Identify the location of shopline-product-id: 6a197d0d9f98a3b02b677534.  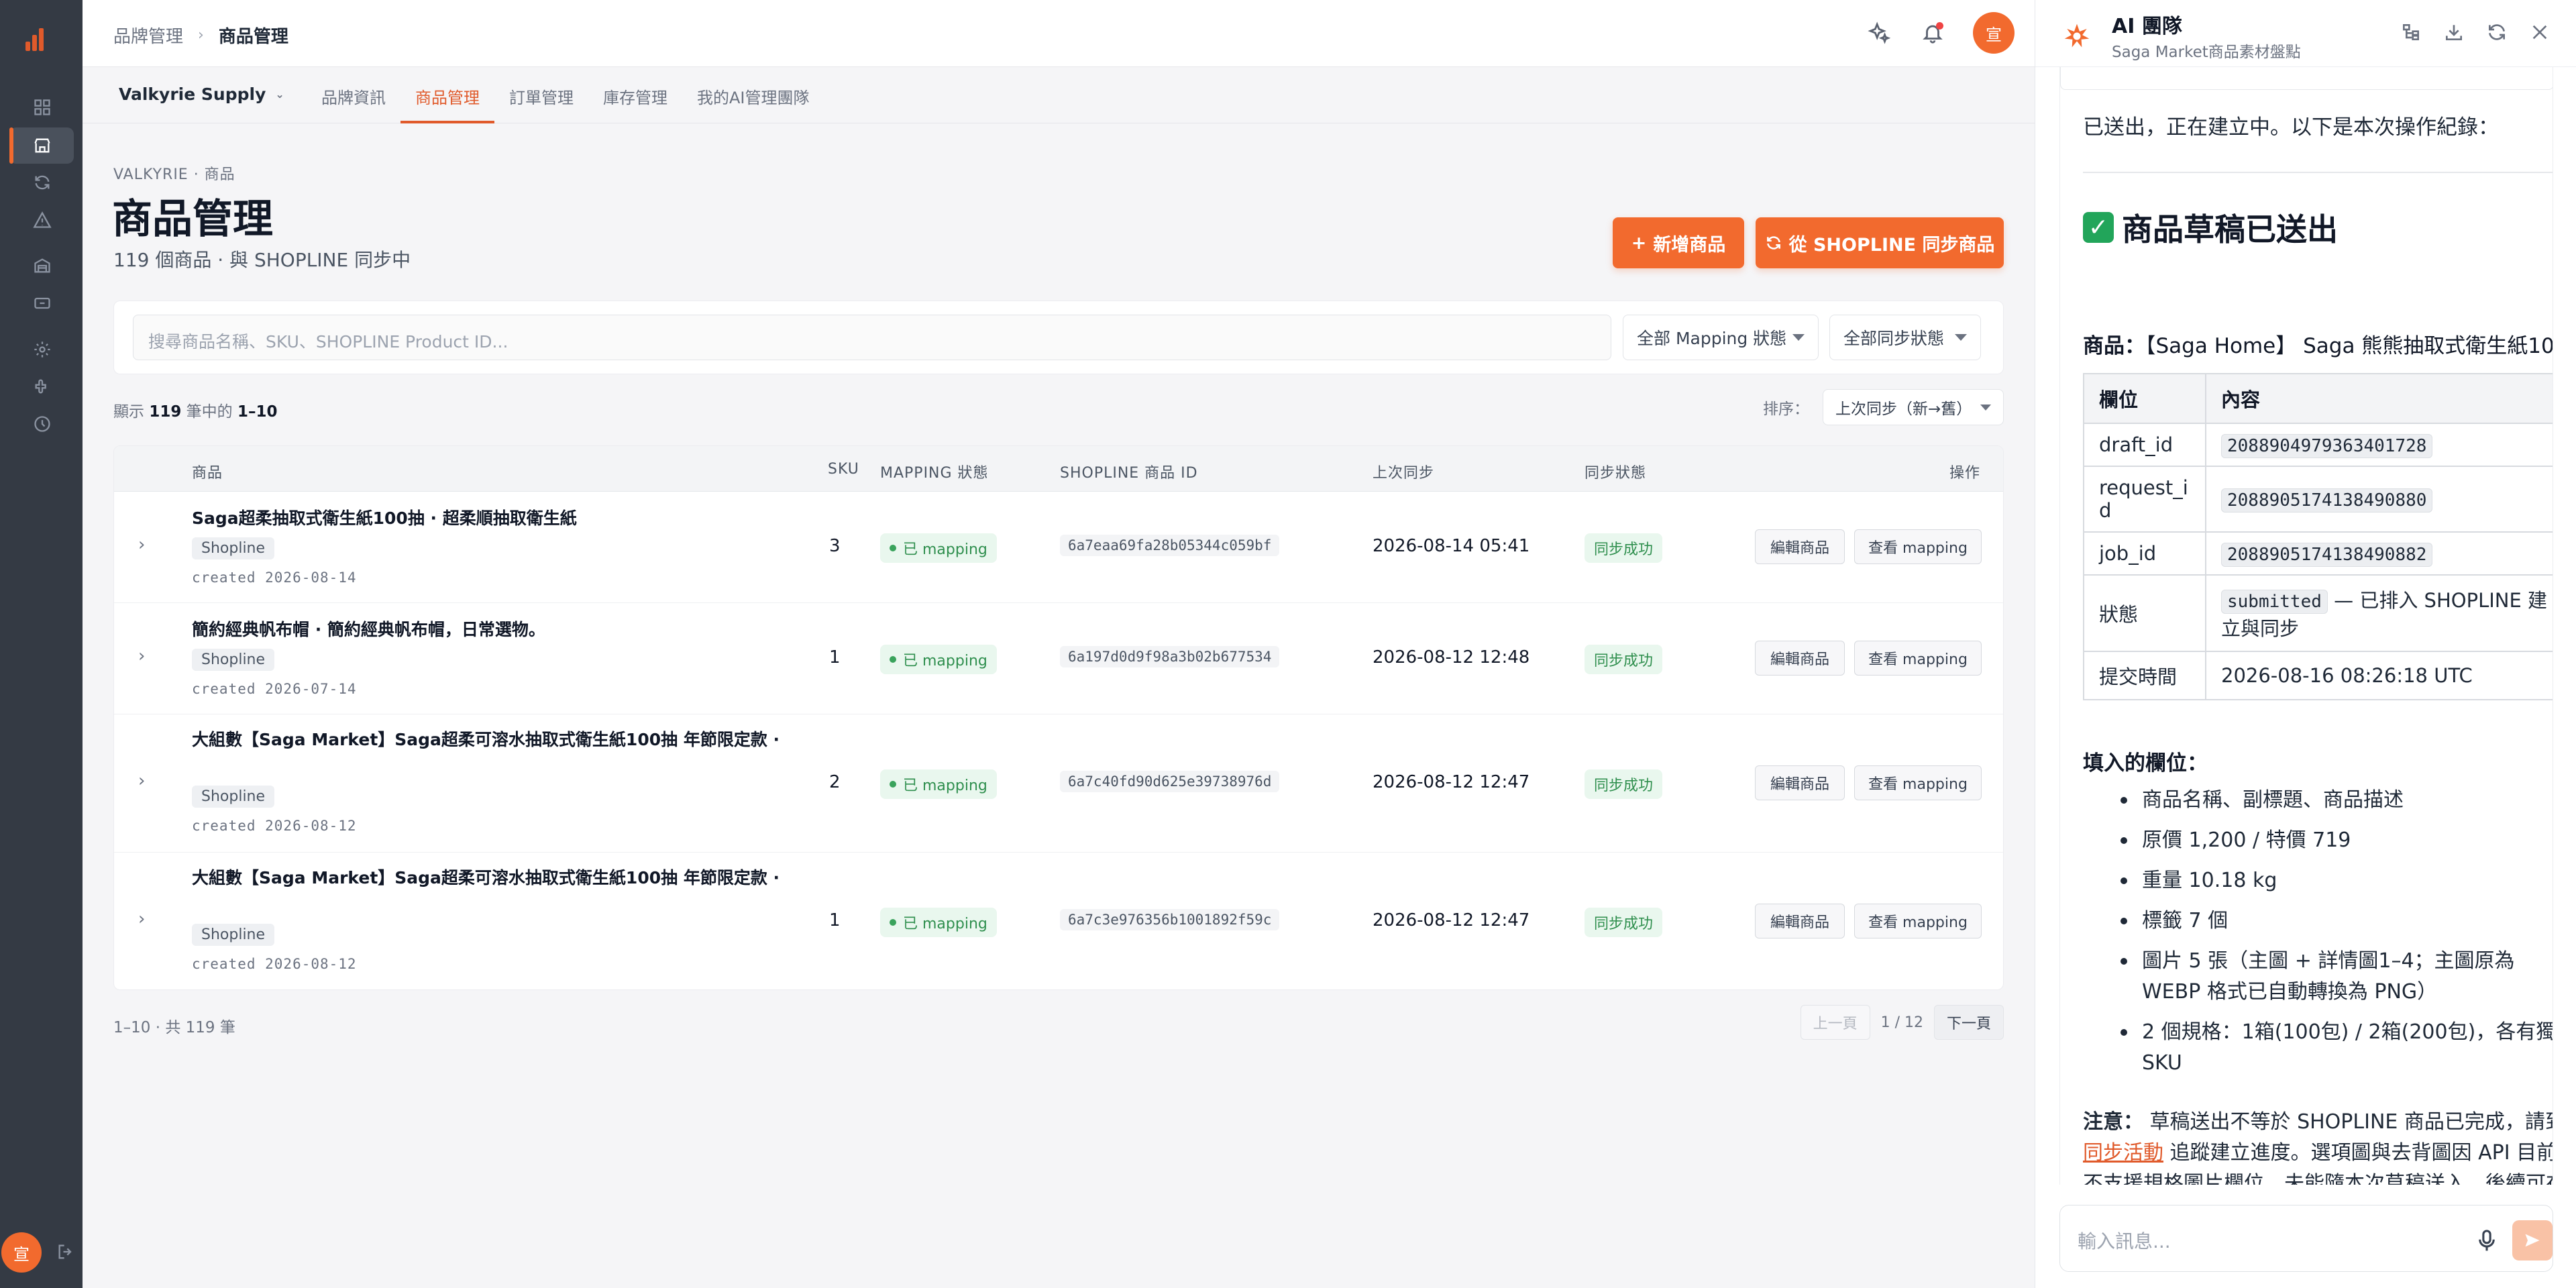
(1170, 656).